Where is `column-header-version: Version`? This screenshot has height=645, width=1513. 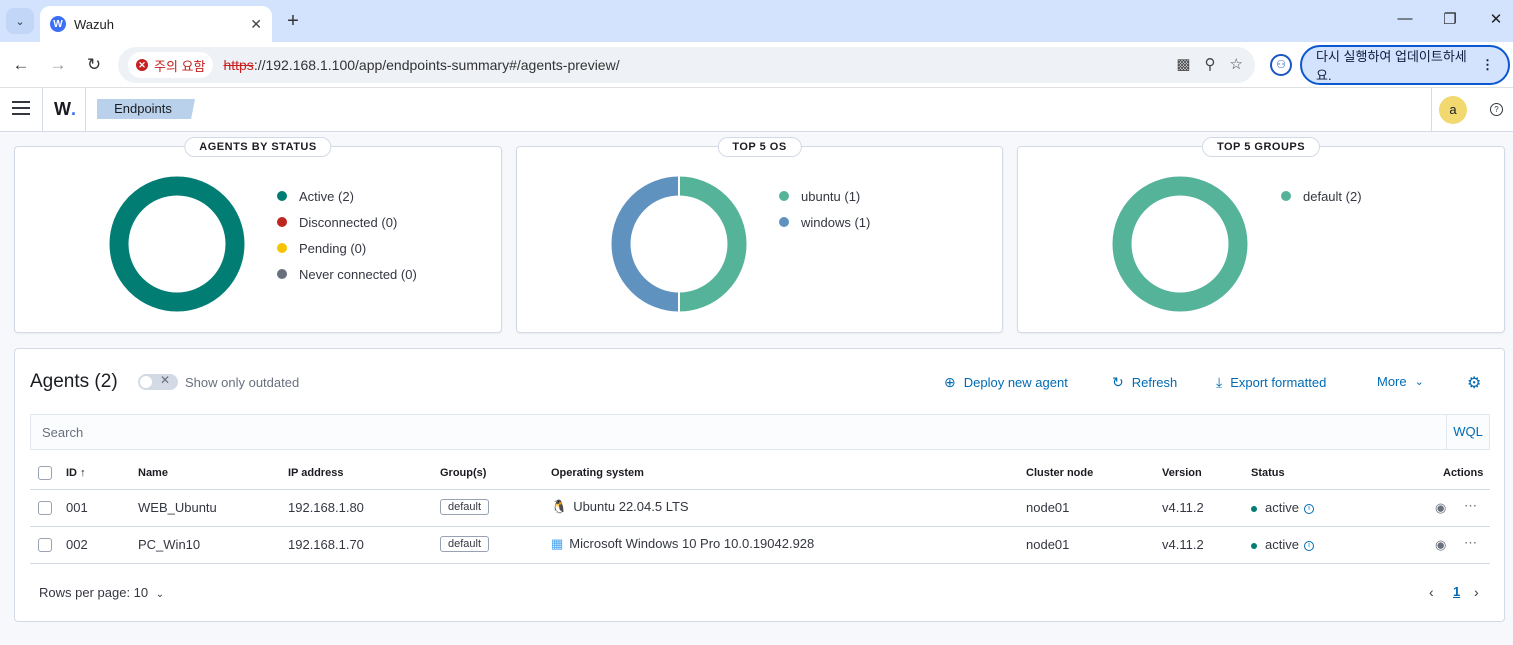
column-header-version: Version is located at coordinates (1182, 473).